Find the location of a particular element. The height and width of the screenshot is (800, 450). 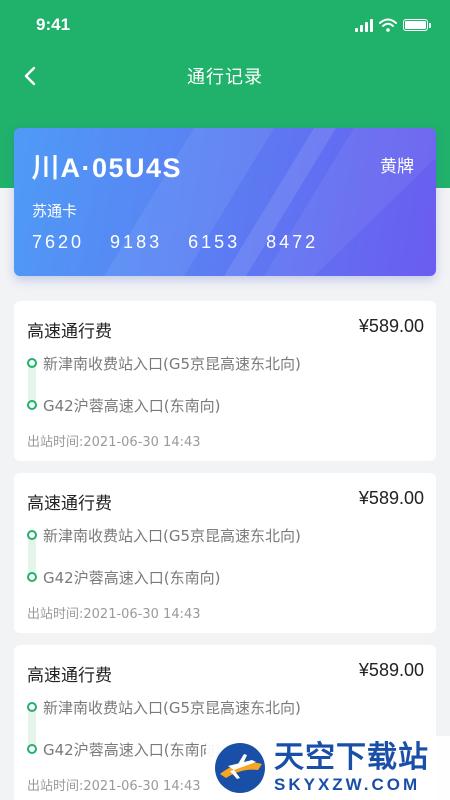

status-icons is located at coordinates (393, 25).